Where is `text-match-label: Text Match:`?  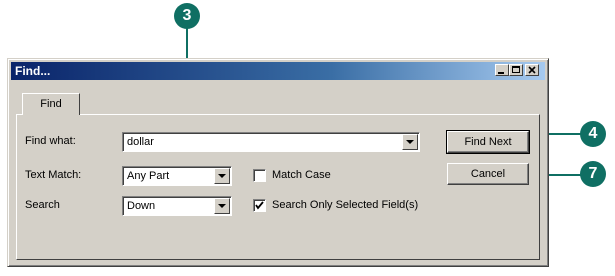
text-match-label: Text Match: is located at coordinates (53, 175).